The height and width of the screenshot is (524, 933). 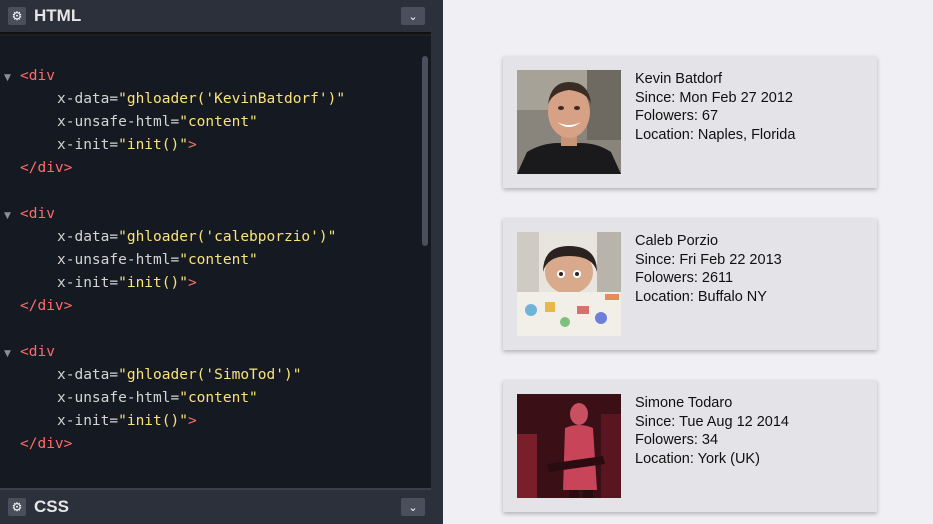 I want to click on user-followers: Folowers: 34, so click(x=677, y=440).